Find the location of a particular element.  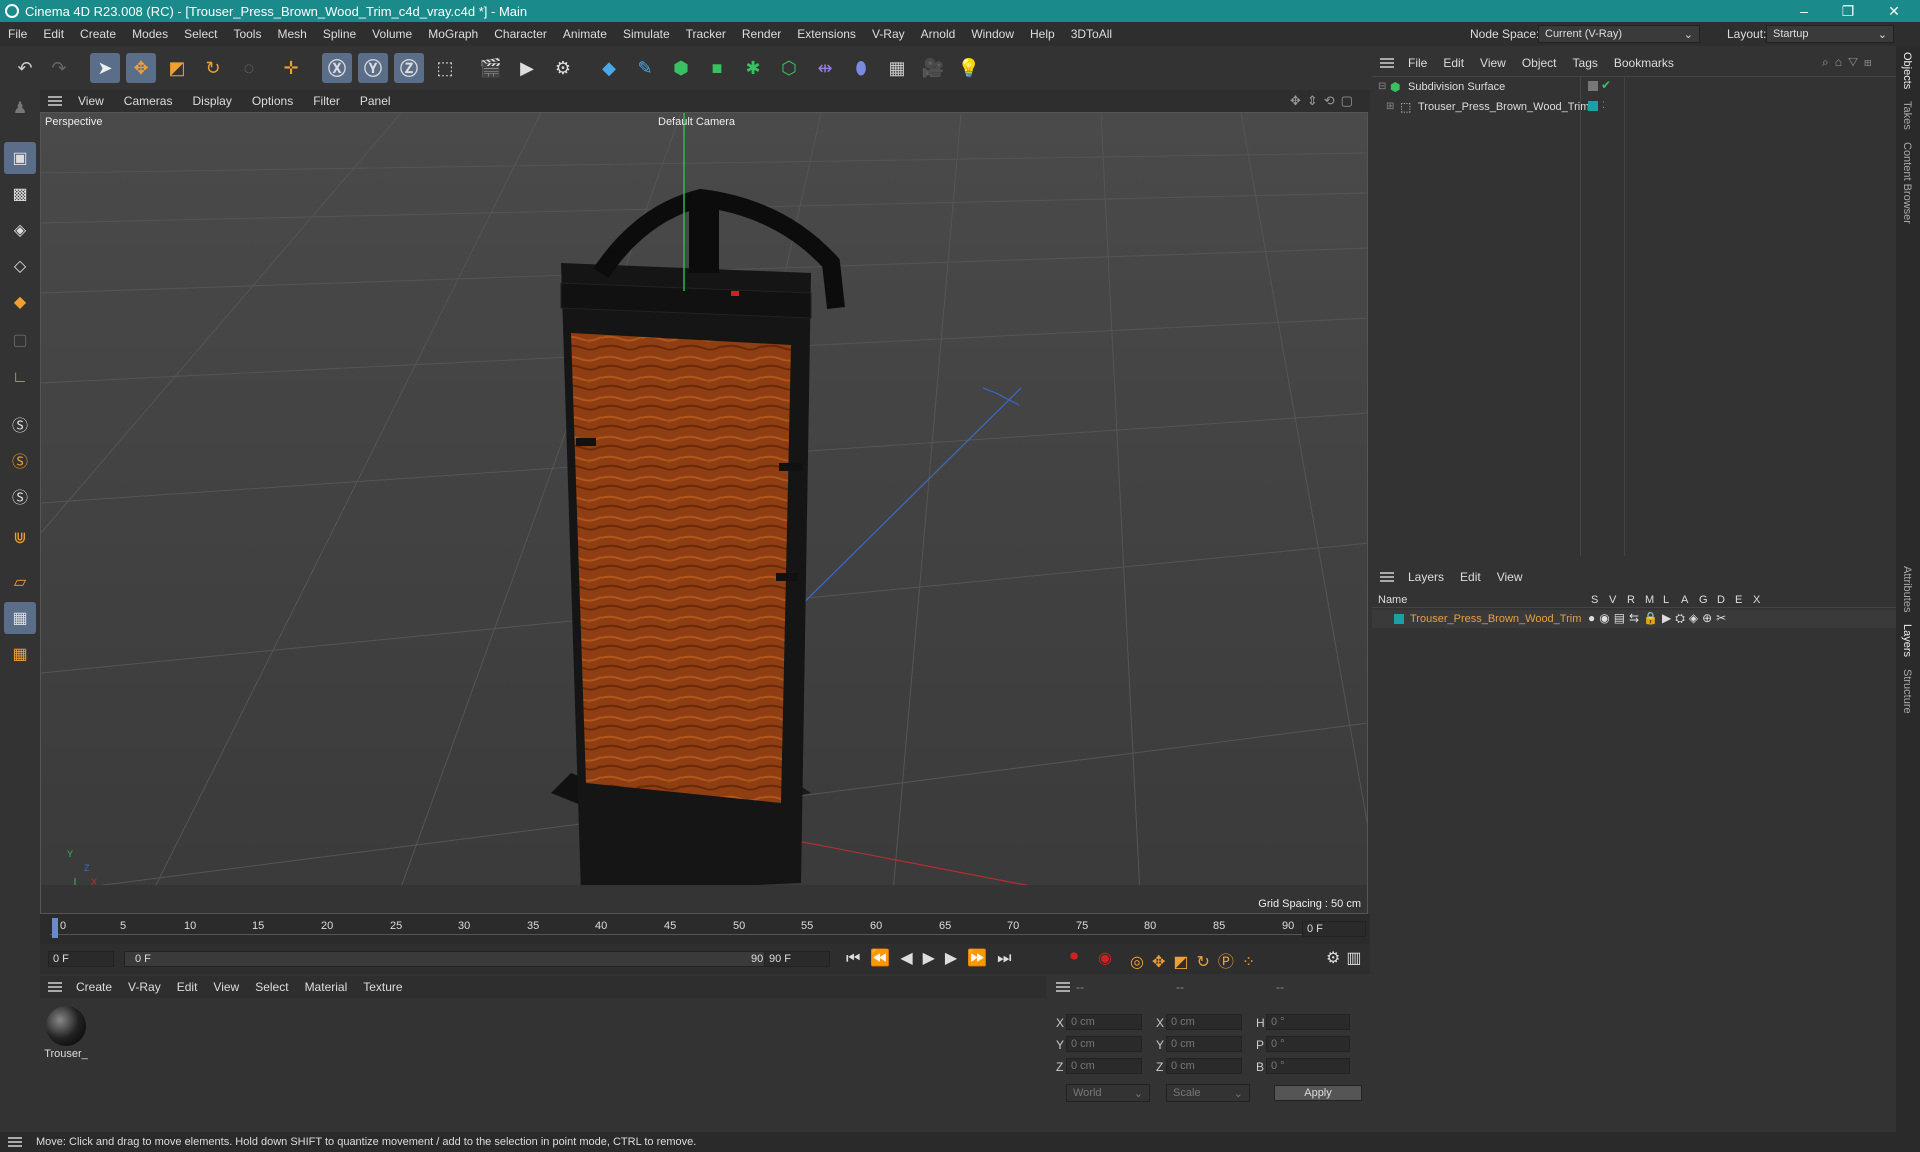

record-icon: ⏺ is located at coordinates (1074, 957).